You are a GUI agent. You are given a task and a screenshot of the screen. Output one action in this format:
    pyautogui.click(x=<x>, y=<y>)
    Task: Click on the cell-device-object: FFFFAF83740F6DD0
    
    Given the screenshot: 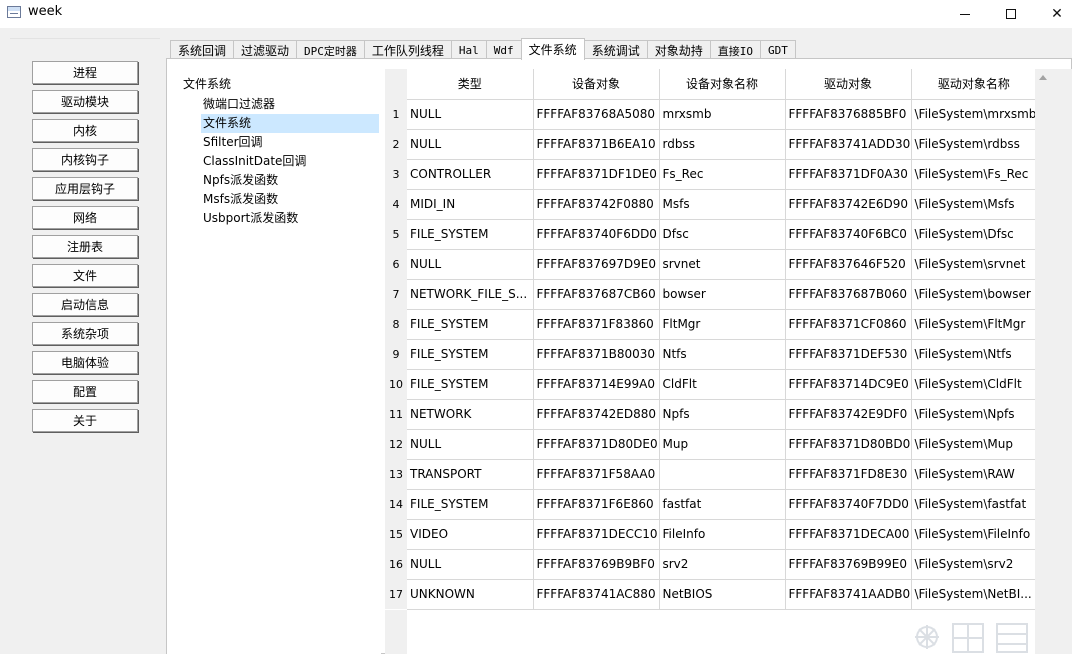 What is the action you would take?
    pyautogui.click(x=596, y=234)
    